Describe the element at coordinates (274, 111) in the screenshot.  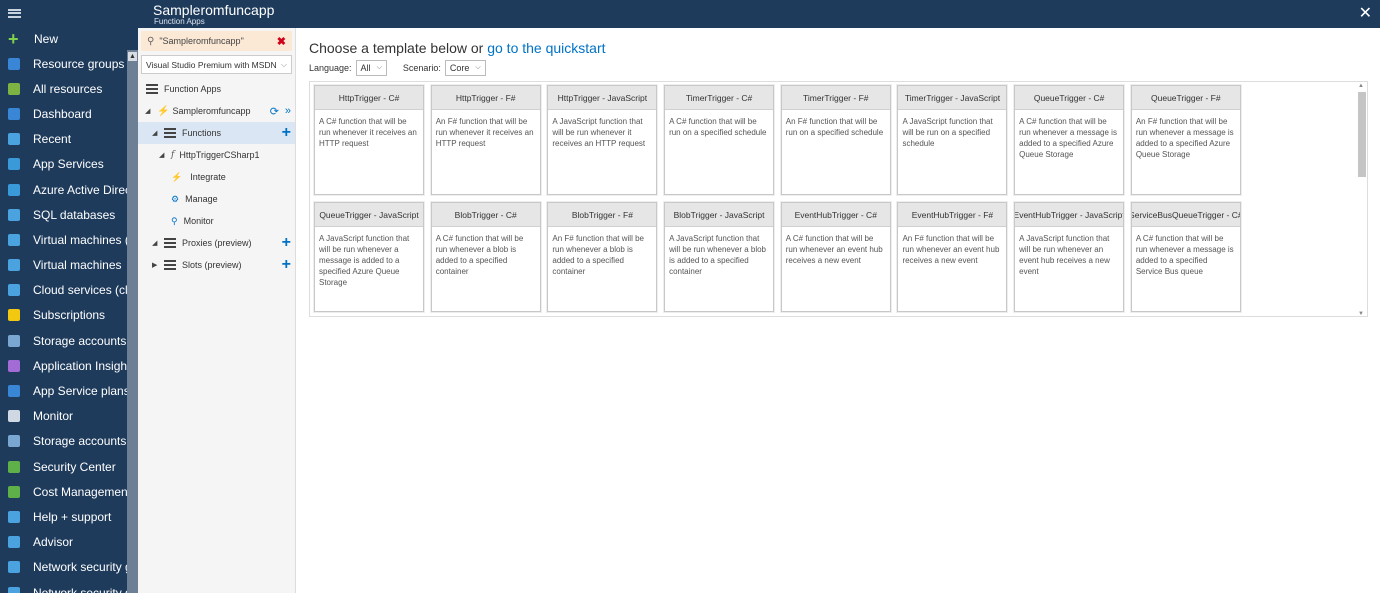
I see `refresh-icon: ⟳` at that location.